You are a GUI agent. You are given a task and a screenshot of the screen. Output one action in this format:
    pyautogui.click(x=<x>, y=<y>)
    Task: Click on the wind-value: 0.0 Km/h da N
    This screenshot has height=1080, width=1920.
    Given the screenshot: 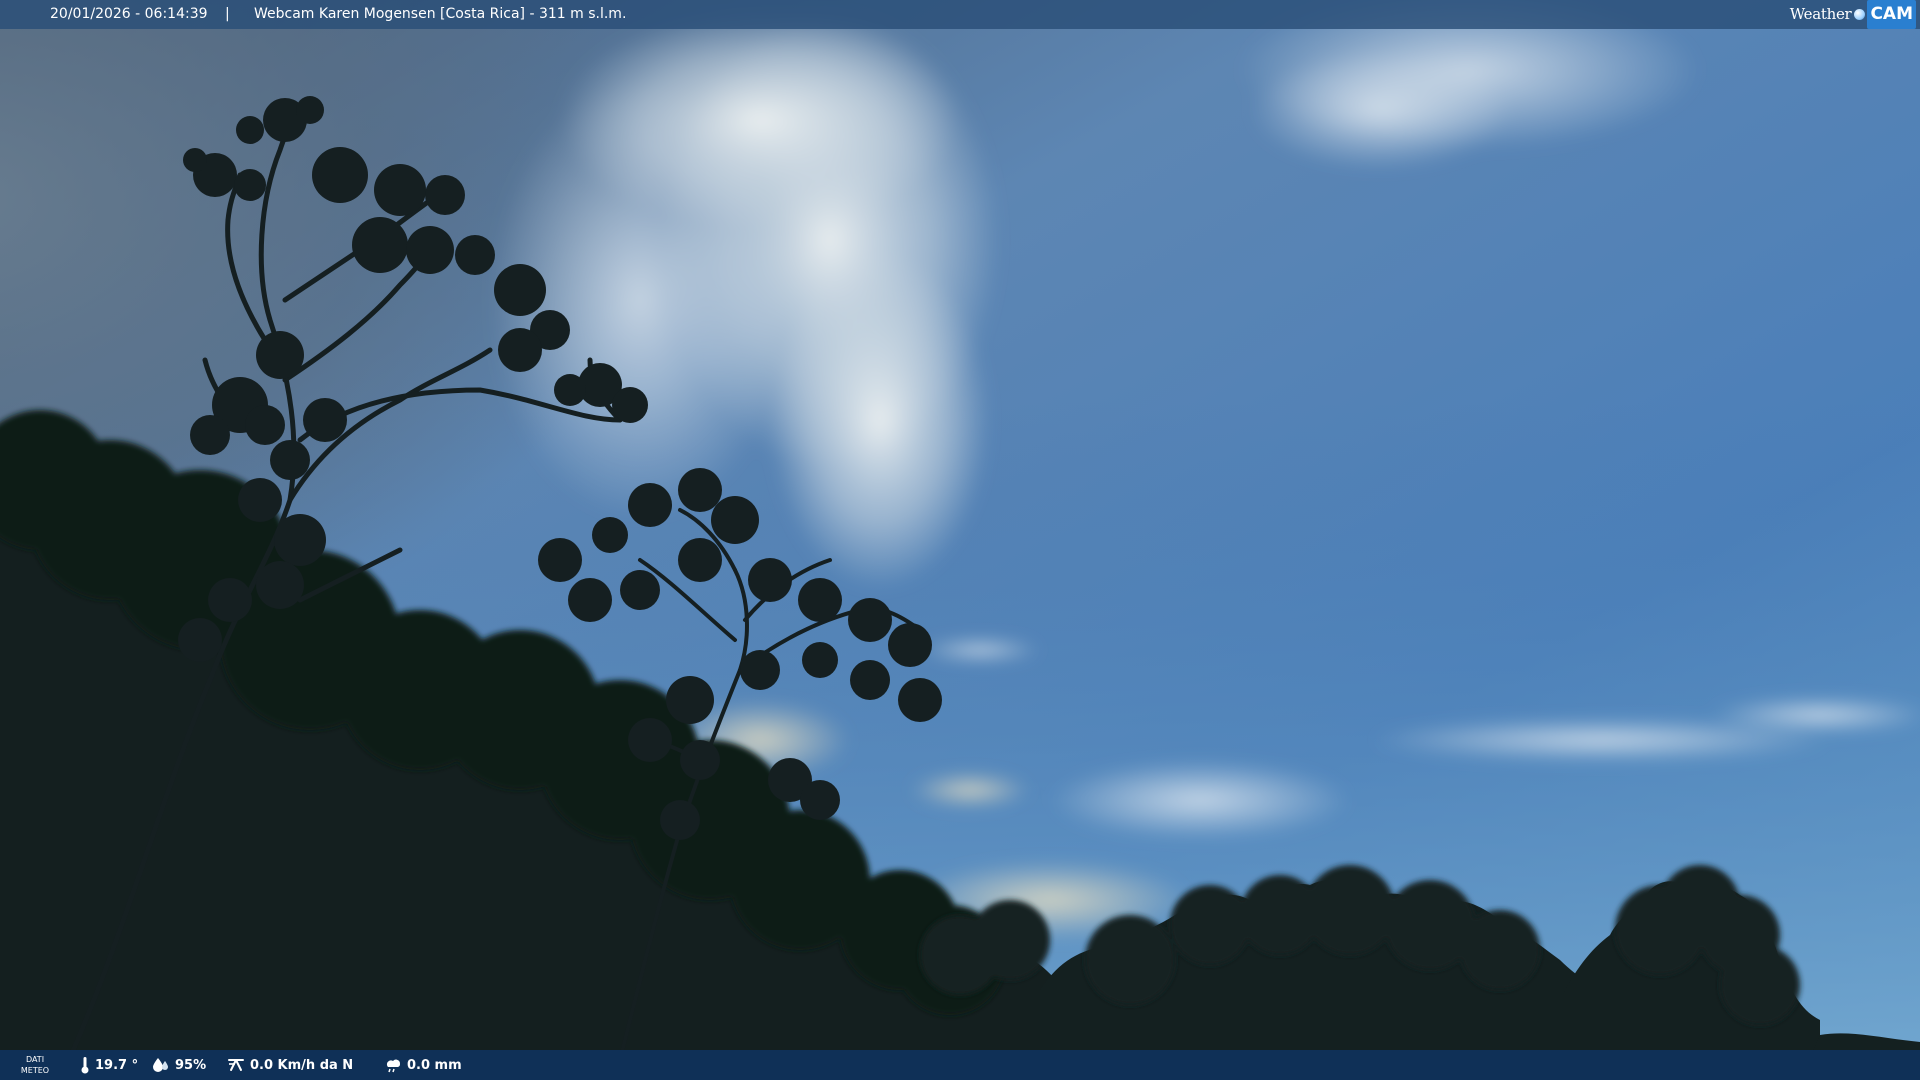 What is the action you would take?
    pyautogui.click(x=302, y=1065)
    